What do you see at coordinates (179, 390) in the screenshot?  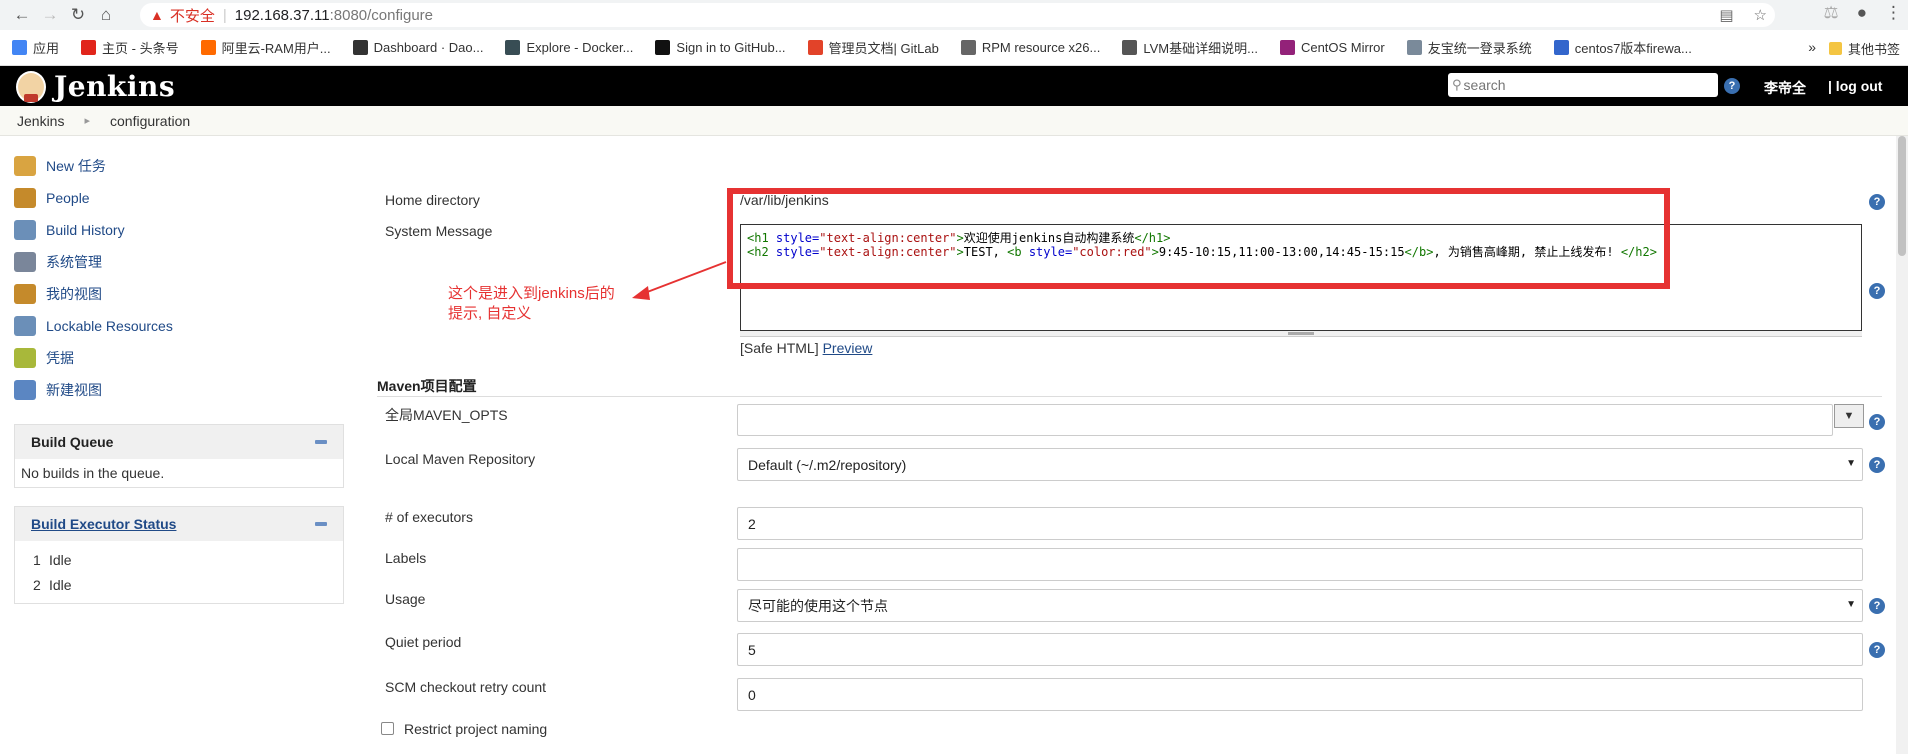 I see `sidebar-task: 新建视图` at bounding box center [179, 390].